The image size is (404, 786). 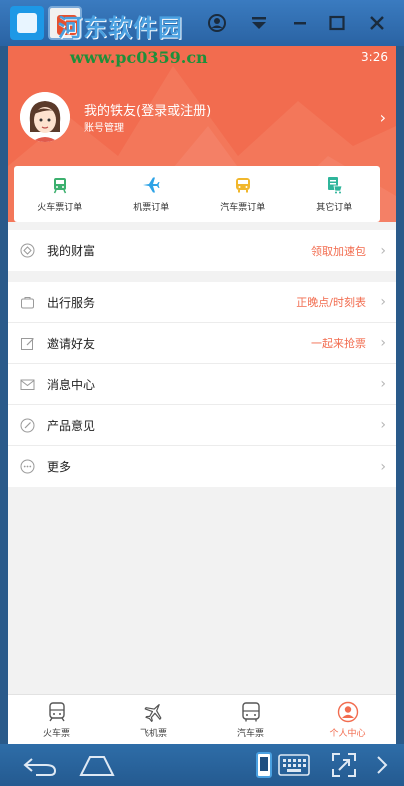 I want to click on edit-icon, so click(x=27, y=343).